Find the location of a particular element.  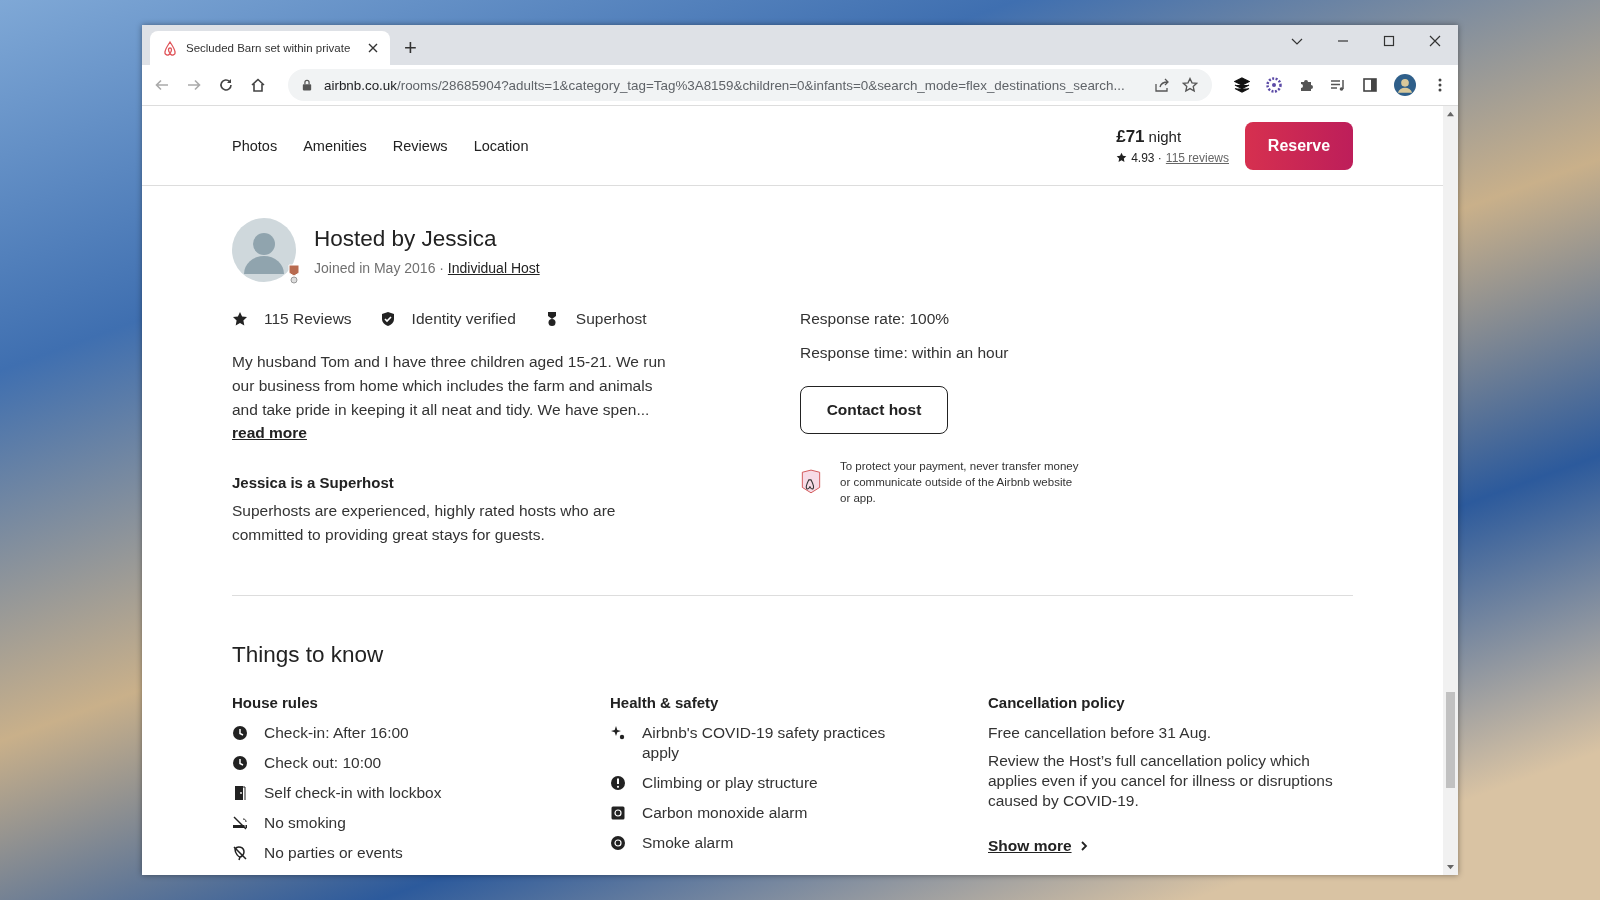

cancellation-text: Review the Host’s full cancellation policy which applies even if you cancel for illness or disruptions caused by COVID-19. is located at coordinates (1161, 781).